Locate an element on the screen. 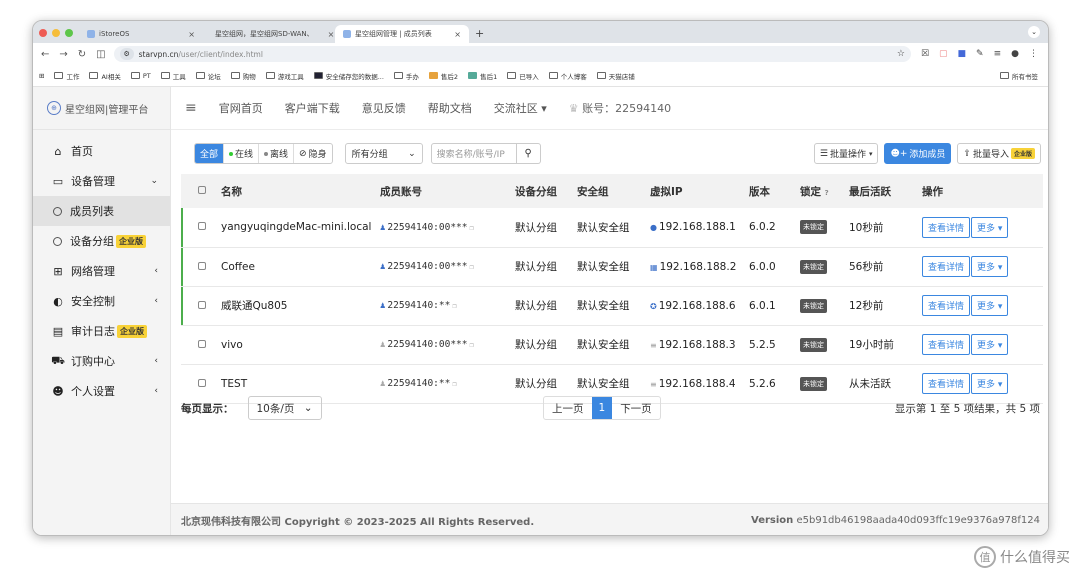 The height and width of the screenshot is (578, 1080). url-field: ⚙ starvpn.cn/user/client/index.html ☆ is located at coordinates (512, 54).